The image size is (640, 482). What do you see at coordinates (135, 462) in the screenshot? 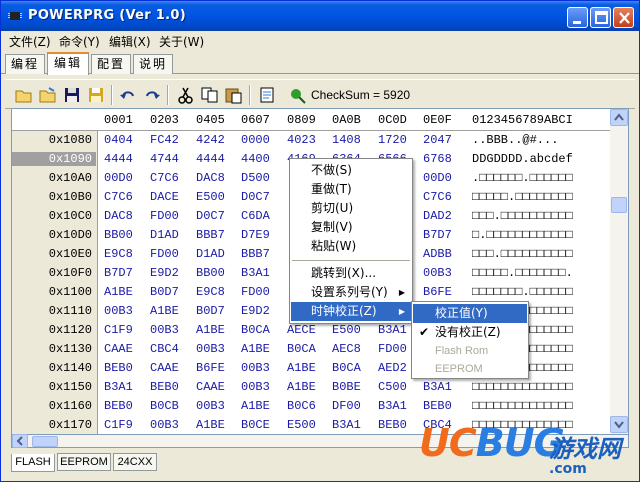
I see `tab-24cxx: 24CXX` at bounding box center [135, 462].